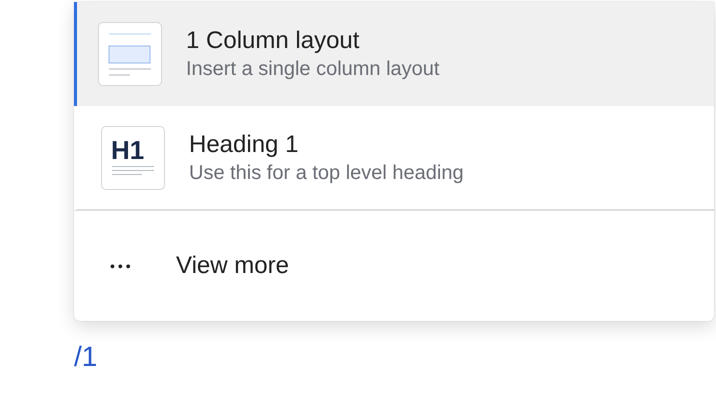 The width and height of the screenshot is (716, 414). I want to click on item-description: Use this for a top level heading, so click(326, 173).